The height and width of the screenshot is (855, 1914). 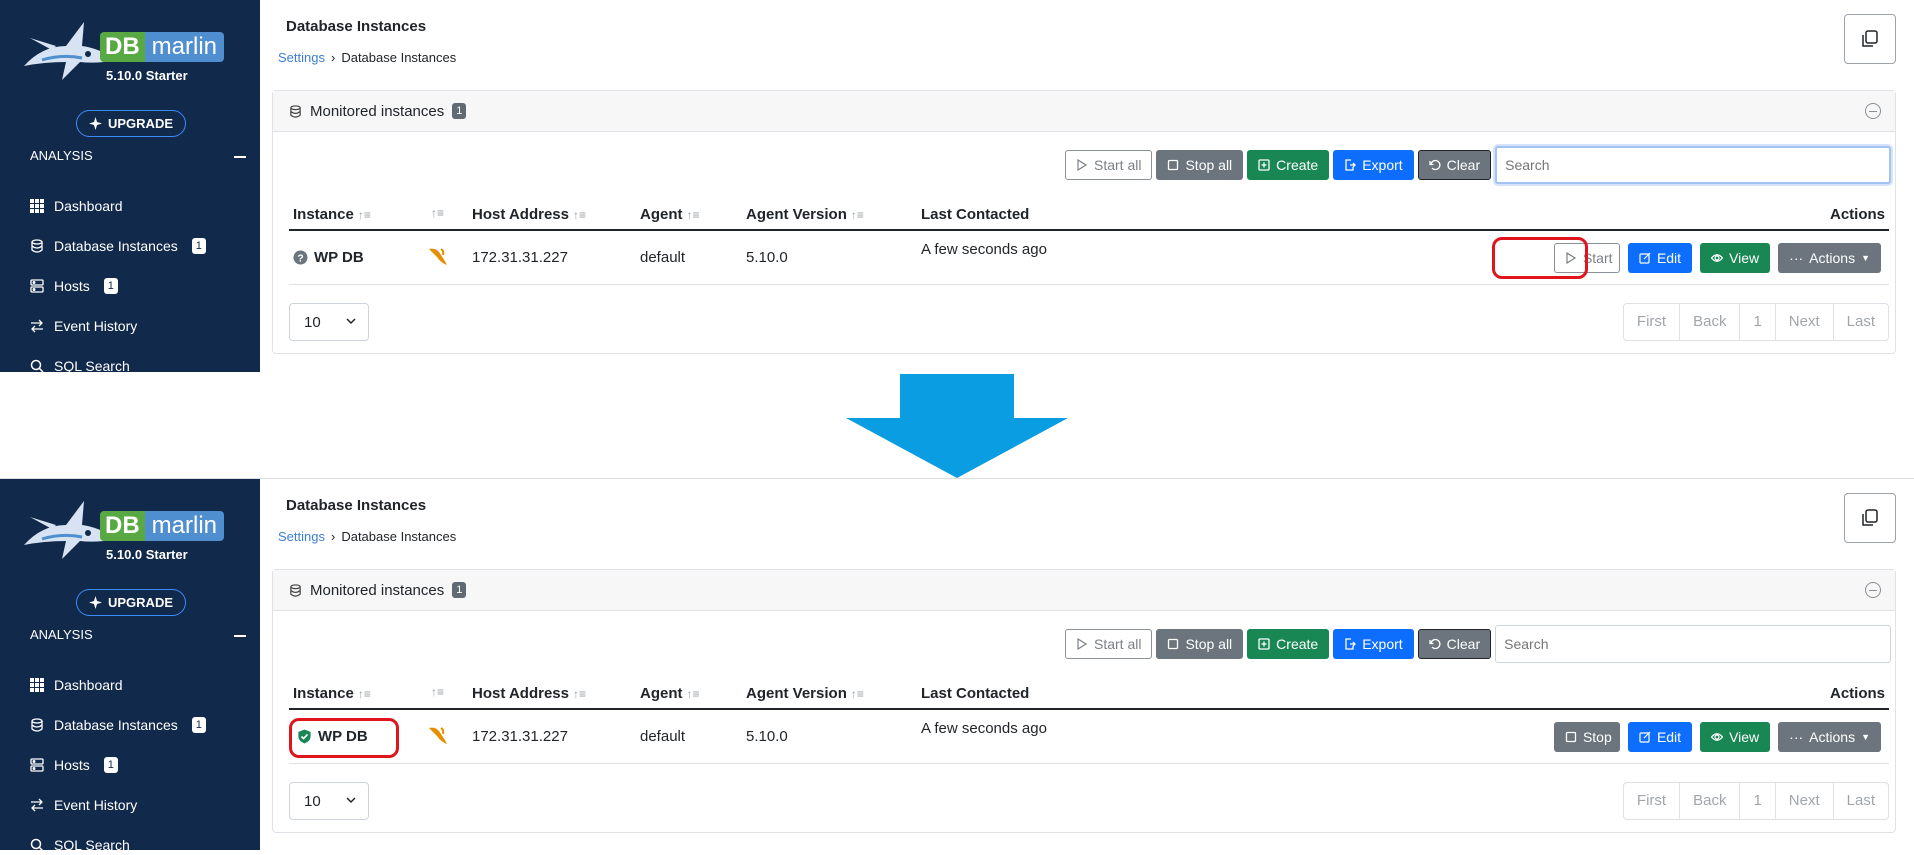 I want to click on breadcrumb-current: Database Instances, so click(x=399, y=536).